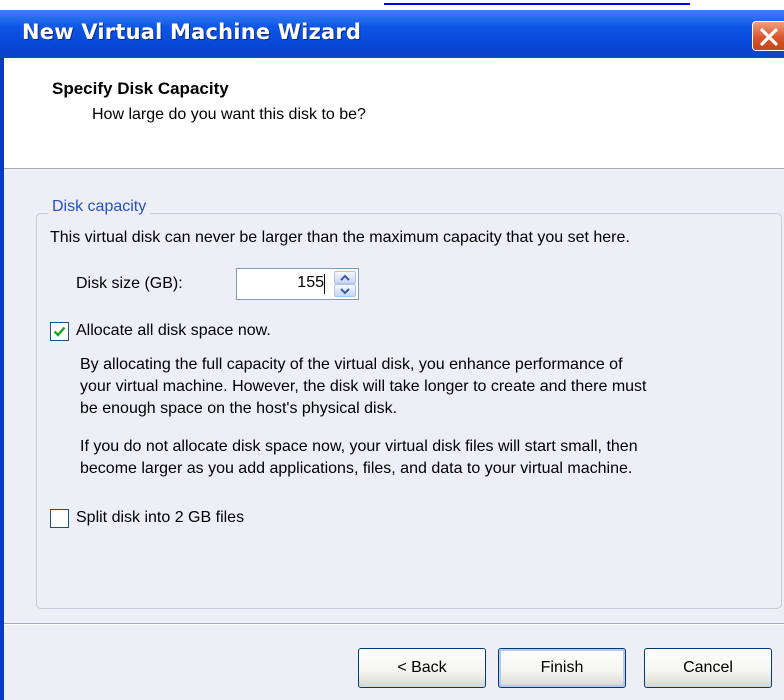 The width and height of the screenshot is (784, 700). Describe the element at coordinates (173, 331) in the screenshot. I see `allocate-label: Allocate all disk space now.` at that location.